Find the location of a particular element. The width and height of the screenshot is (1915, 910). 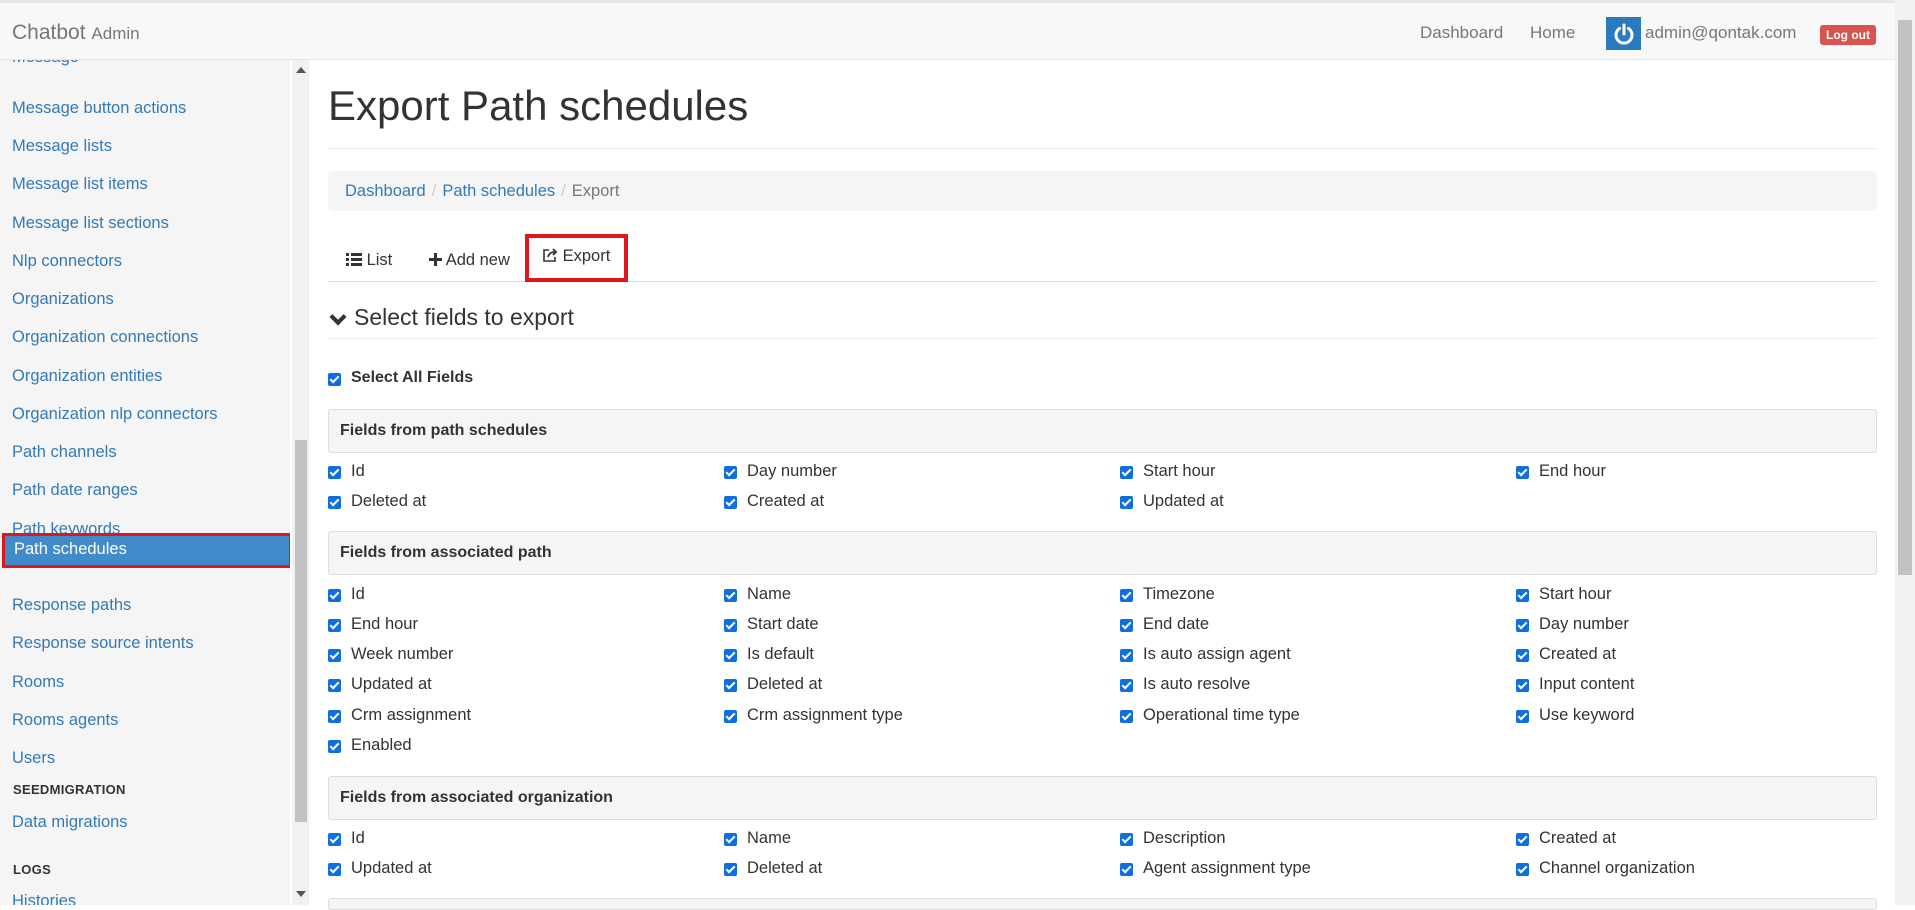

sidebar-item-message-list-items: Message list items is located at coordinates (145, 184).